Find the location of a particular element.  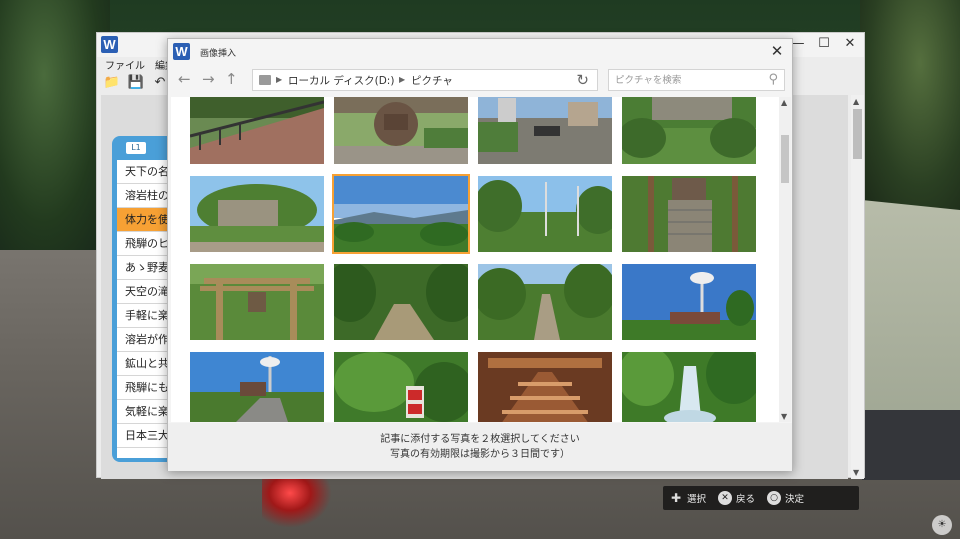

search-input is located at coordinates (685, 80).